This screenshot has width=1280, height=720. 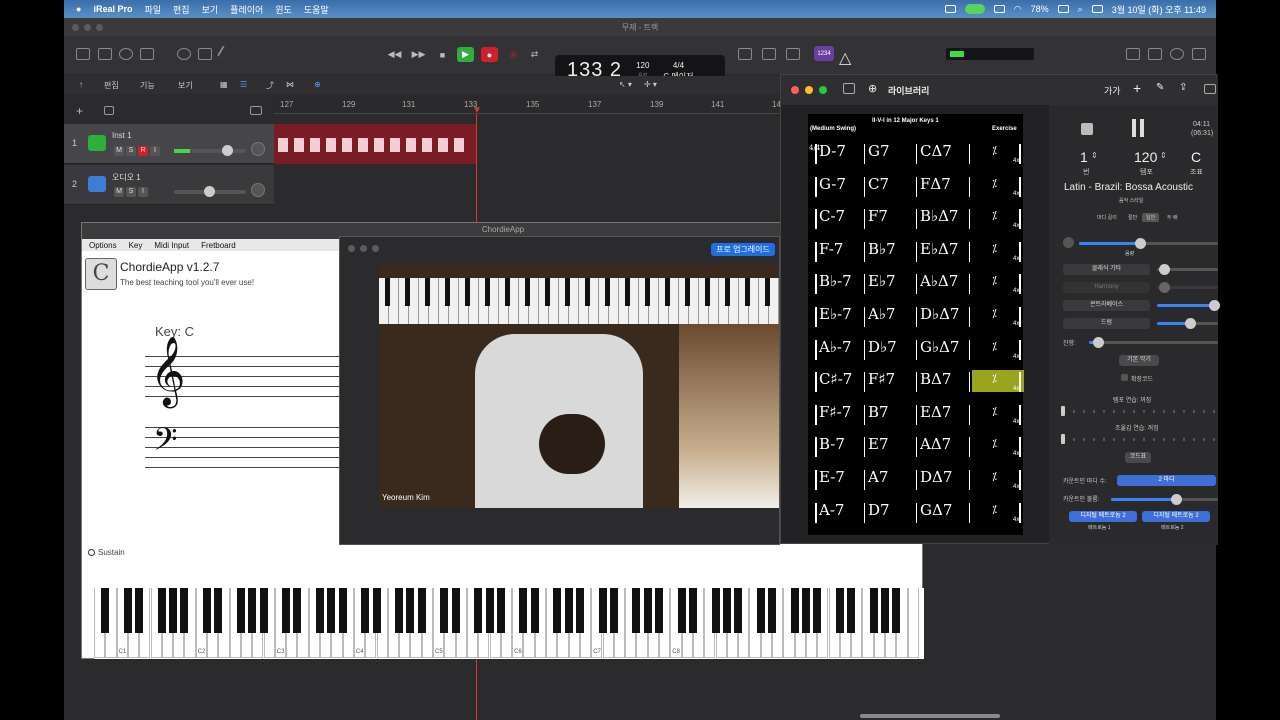 I want to click on chord-symbol: F♯-7, so click(x=835, y=412).